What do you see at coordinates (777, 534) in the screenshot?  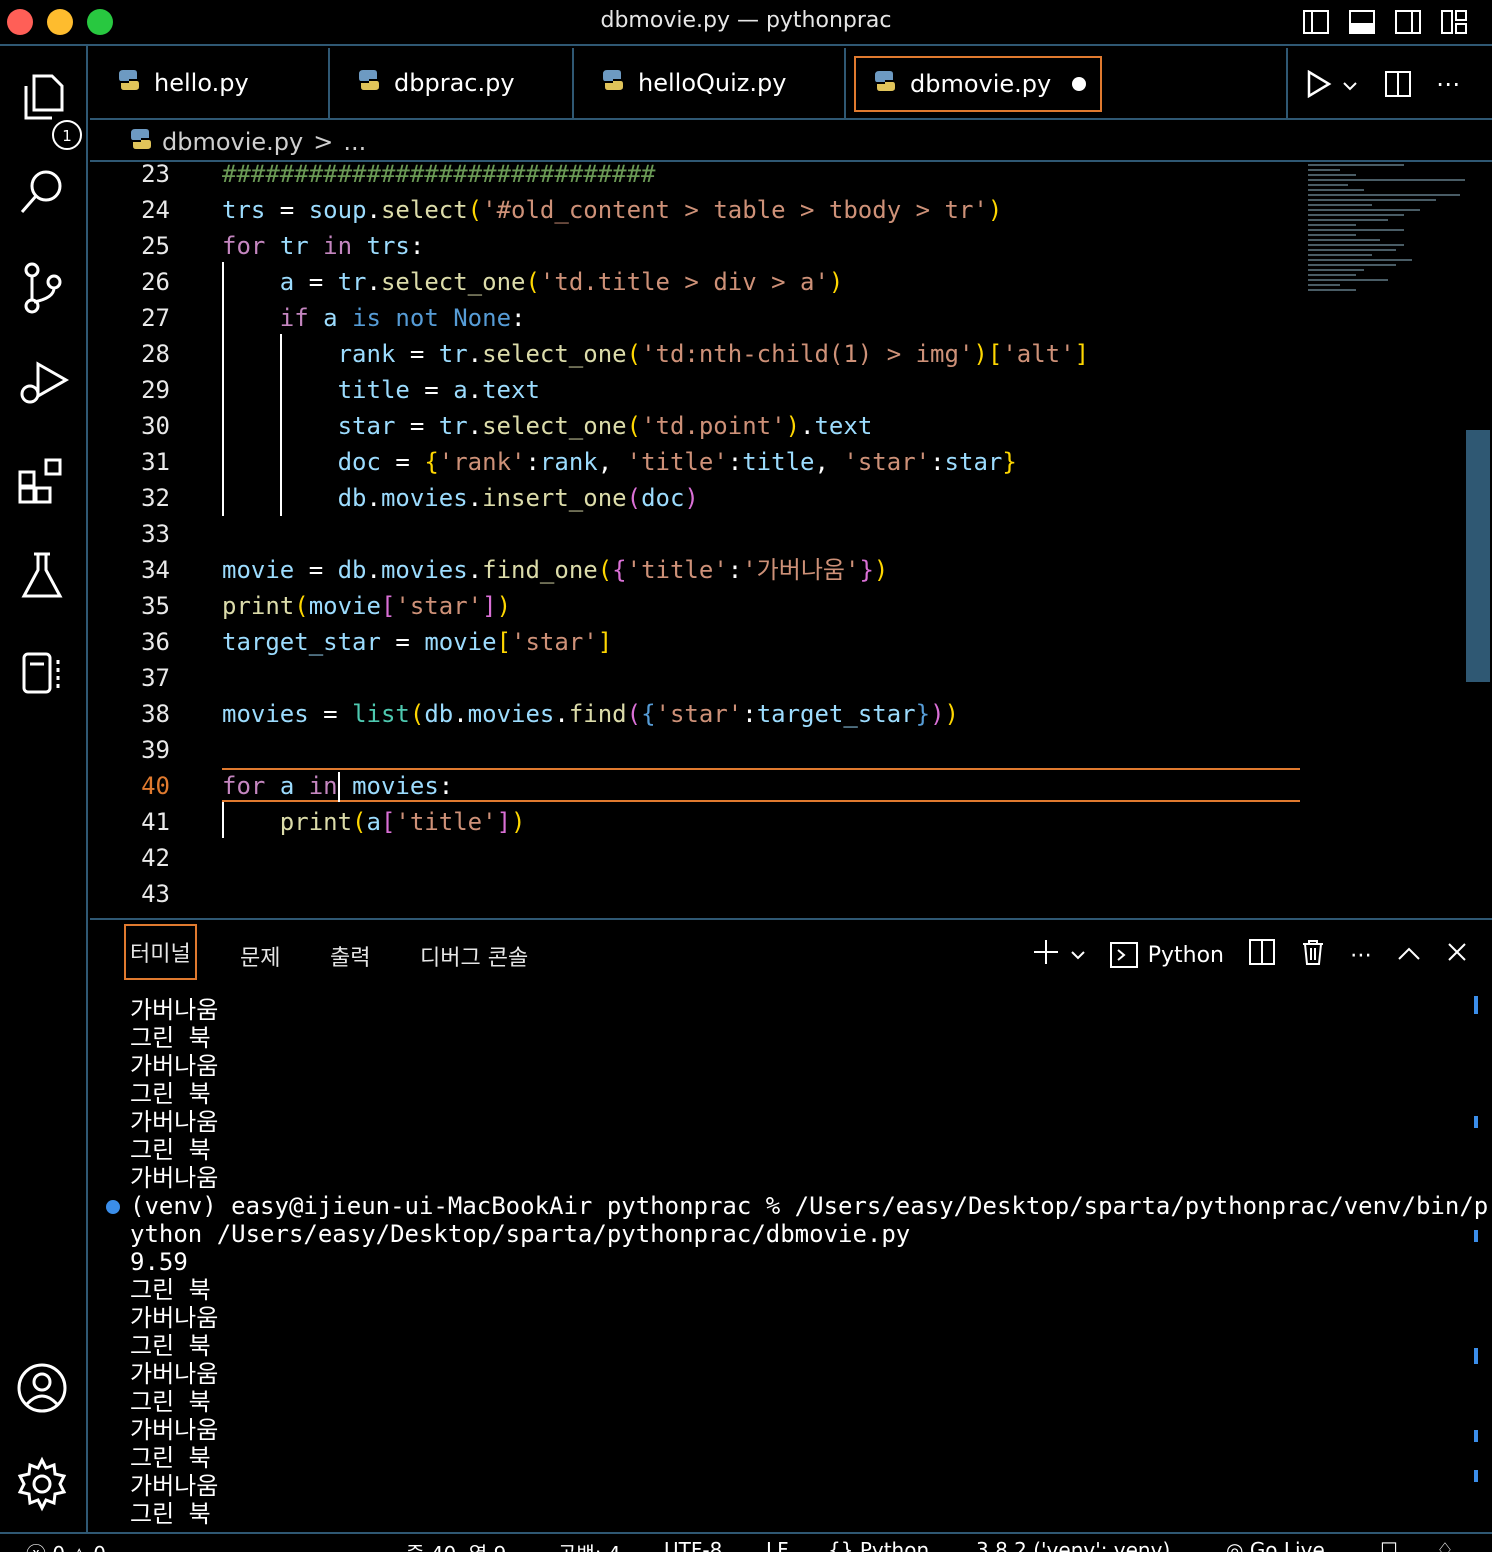 I see `code-line: 33` at bounding box center [777, 534].